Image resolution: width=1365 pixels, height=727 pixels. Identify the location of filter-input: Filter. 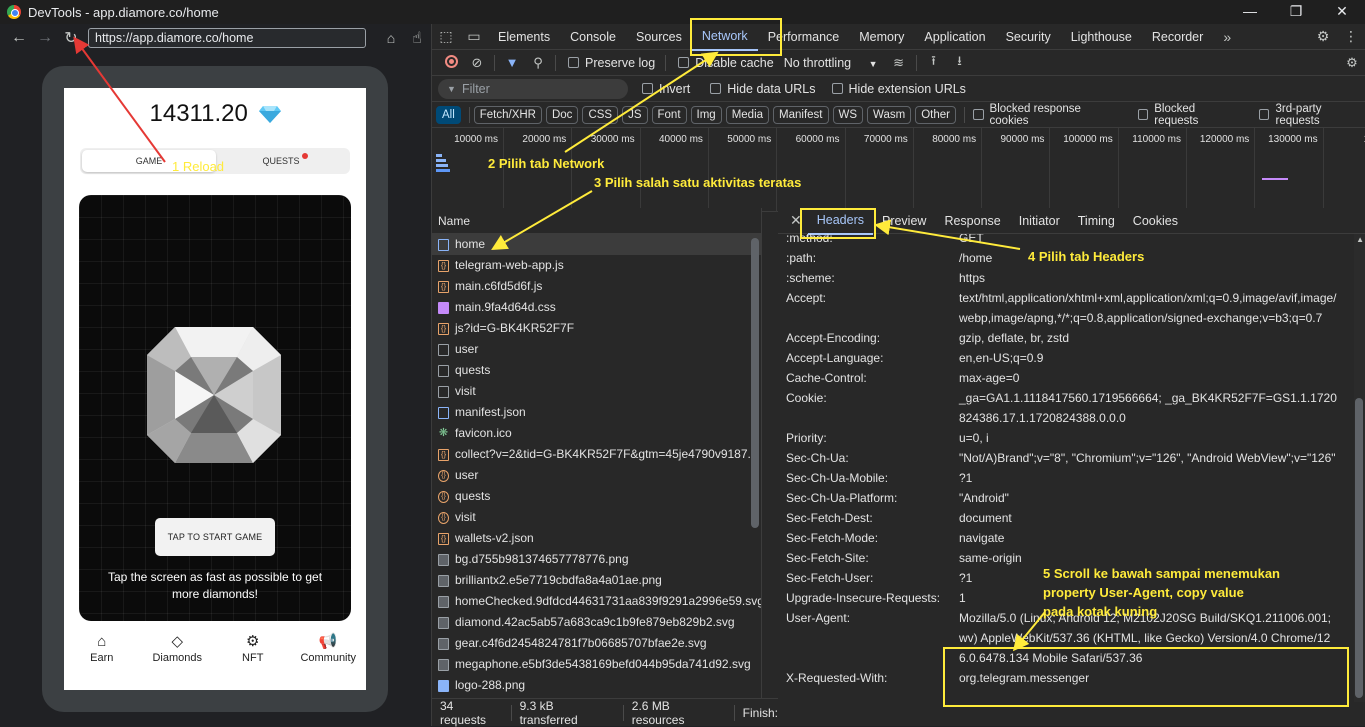
(533, 88).